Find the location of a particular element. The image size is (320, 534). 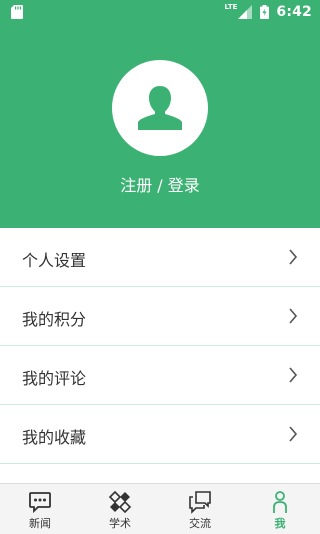

menu-item-my-comments: 我的评论 is located at coordinates (160, 375).